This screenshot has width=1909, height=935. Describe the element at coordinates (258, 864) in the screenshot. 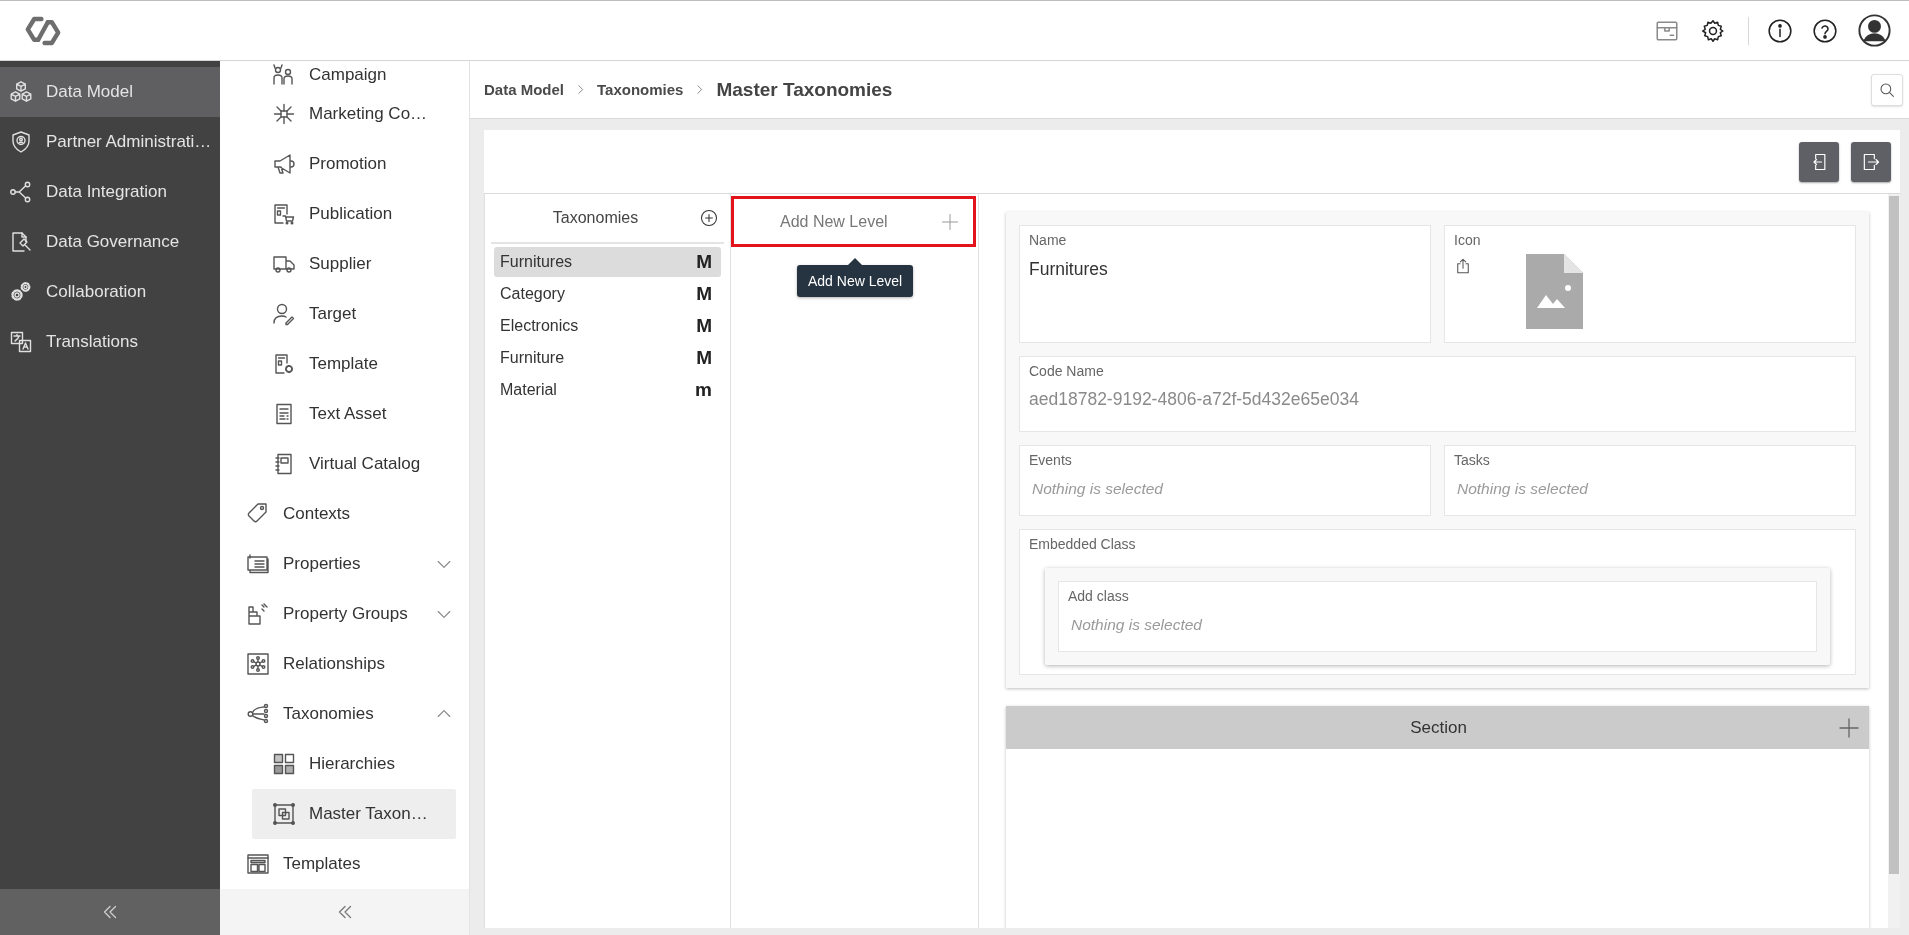

I see `layout-icon` at that location.